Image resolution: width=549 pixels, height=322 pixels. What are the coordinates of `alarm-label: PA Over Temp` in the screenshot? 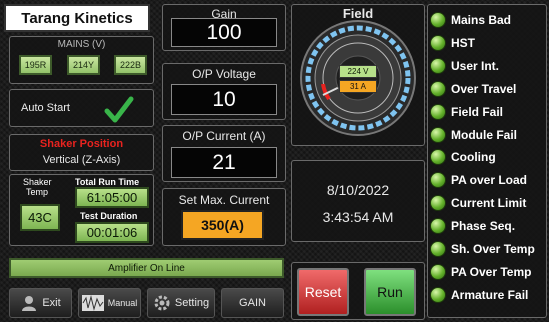 It's located at (491, 271).